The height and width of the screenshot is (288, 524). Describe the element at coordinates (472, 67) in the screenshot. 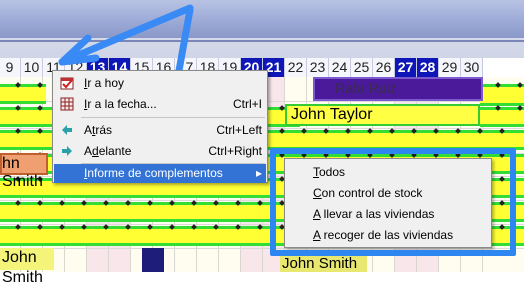

I see `day-header-cell: 30` at that location.